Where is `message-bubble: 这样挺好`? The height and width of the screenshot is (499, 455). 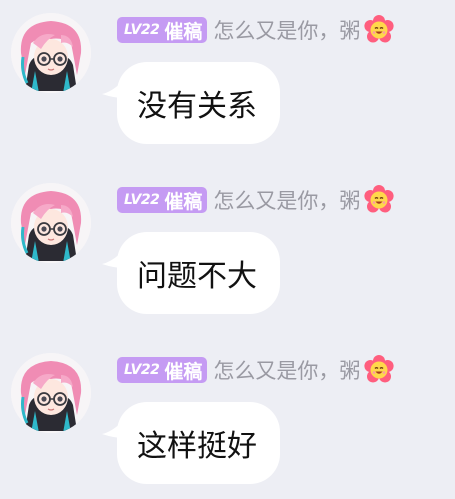 message-bubble: 这样挺好 is located at coordinates (198, 443).